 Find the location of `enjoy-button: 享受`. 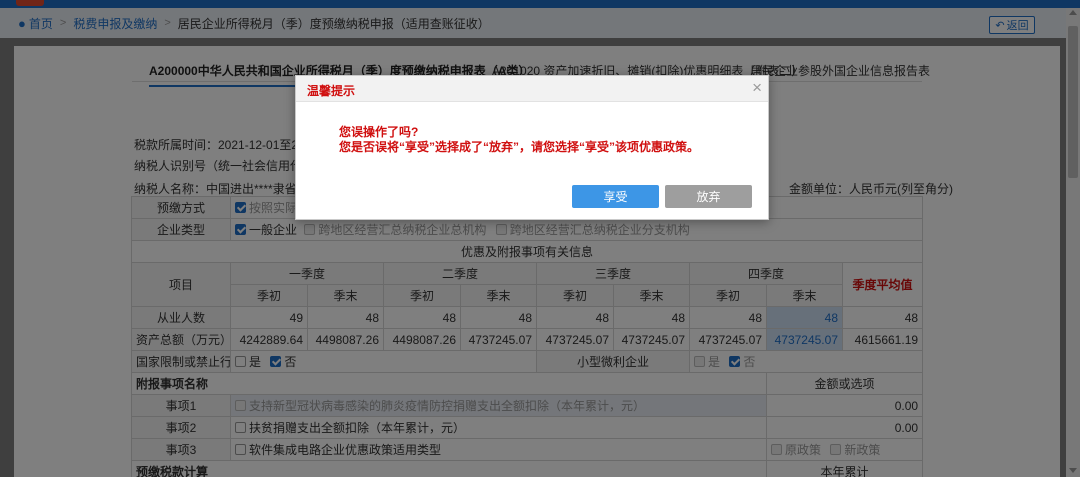

enjoy-button: 享受 is located at coordinates (615, 196).